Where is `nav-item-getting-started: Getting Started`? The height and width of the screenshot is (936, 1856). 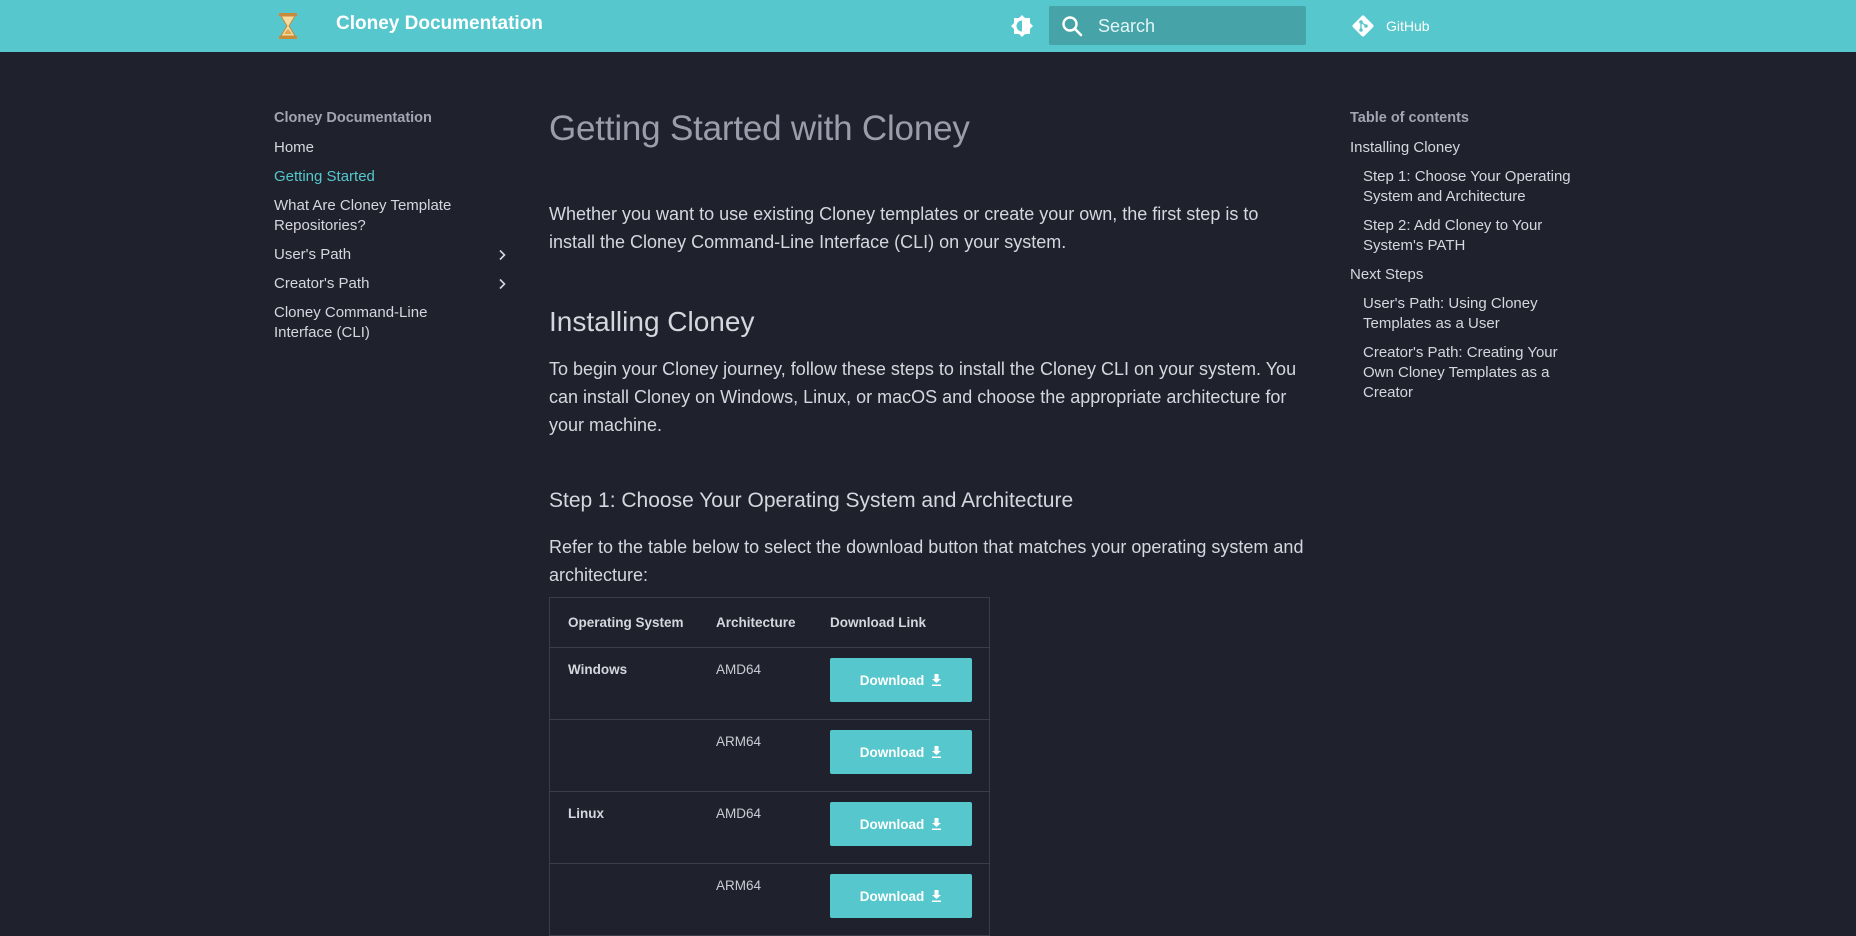
nav-item-getting-started: Getting Started is located at coordinates (392, 177).